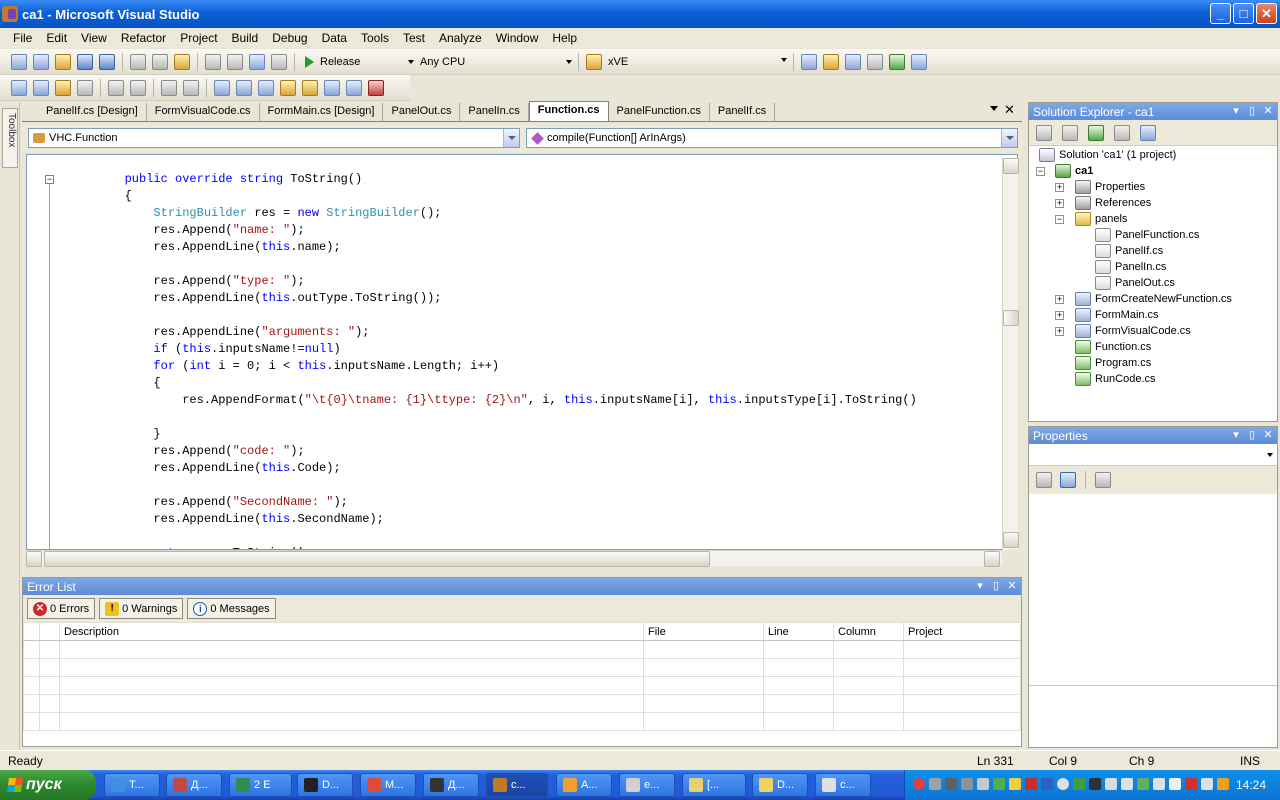 The width and height of the screenshot is (1280, 800). I want to click on tab-formvisualcode: FormVisualCode.cs, so click(203, 112).